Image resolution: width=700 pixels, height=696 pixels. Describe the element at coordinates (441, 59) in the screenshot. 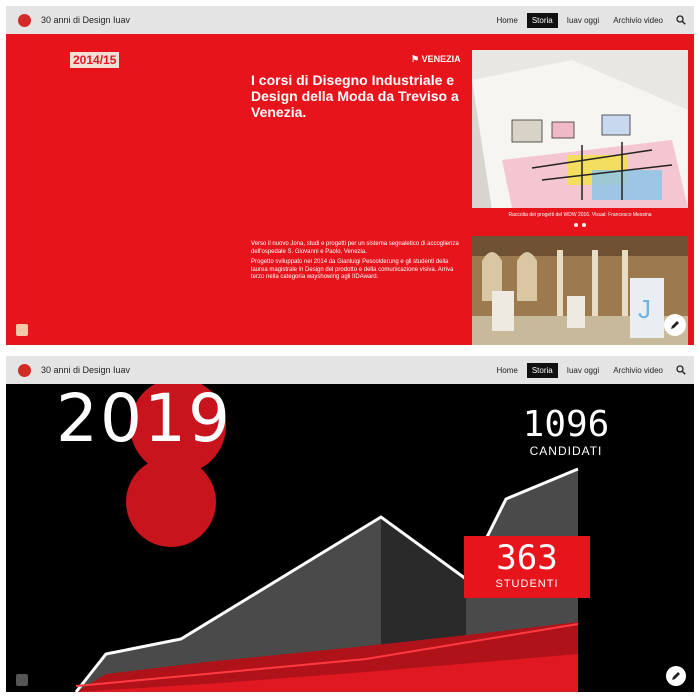

I see `location-text: VENEZIA` at that location.